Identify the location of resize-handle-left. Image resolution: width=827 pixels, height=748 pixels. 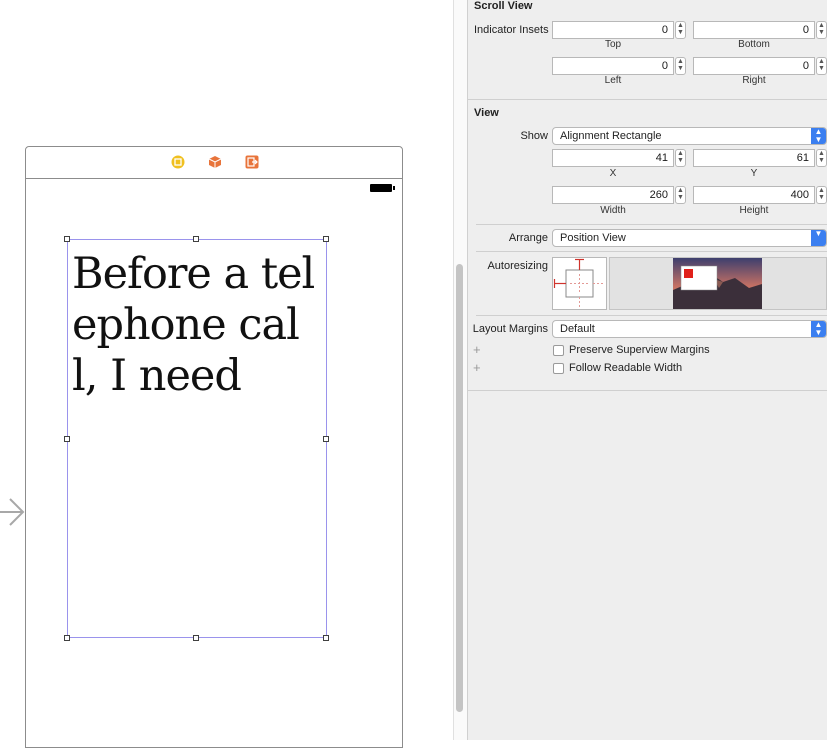
(67, 439).